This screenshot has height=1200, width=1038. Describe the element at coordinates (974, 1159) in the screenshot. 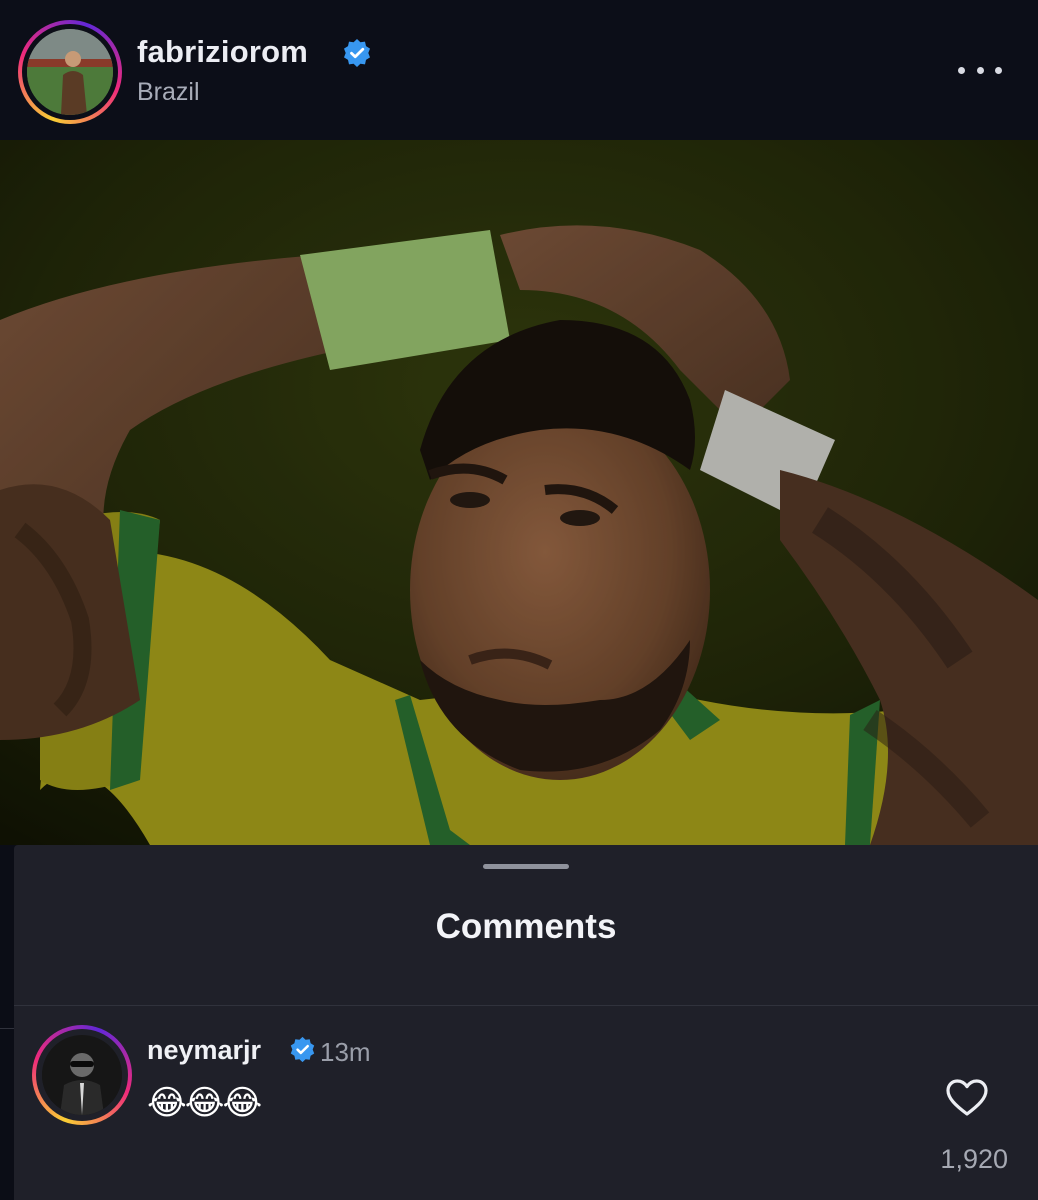

I see `comment-like-count: 1,920` at that location.